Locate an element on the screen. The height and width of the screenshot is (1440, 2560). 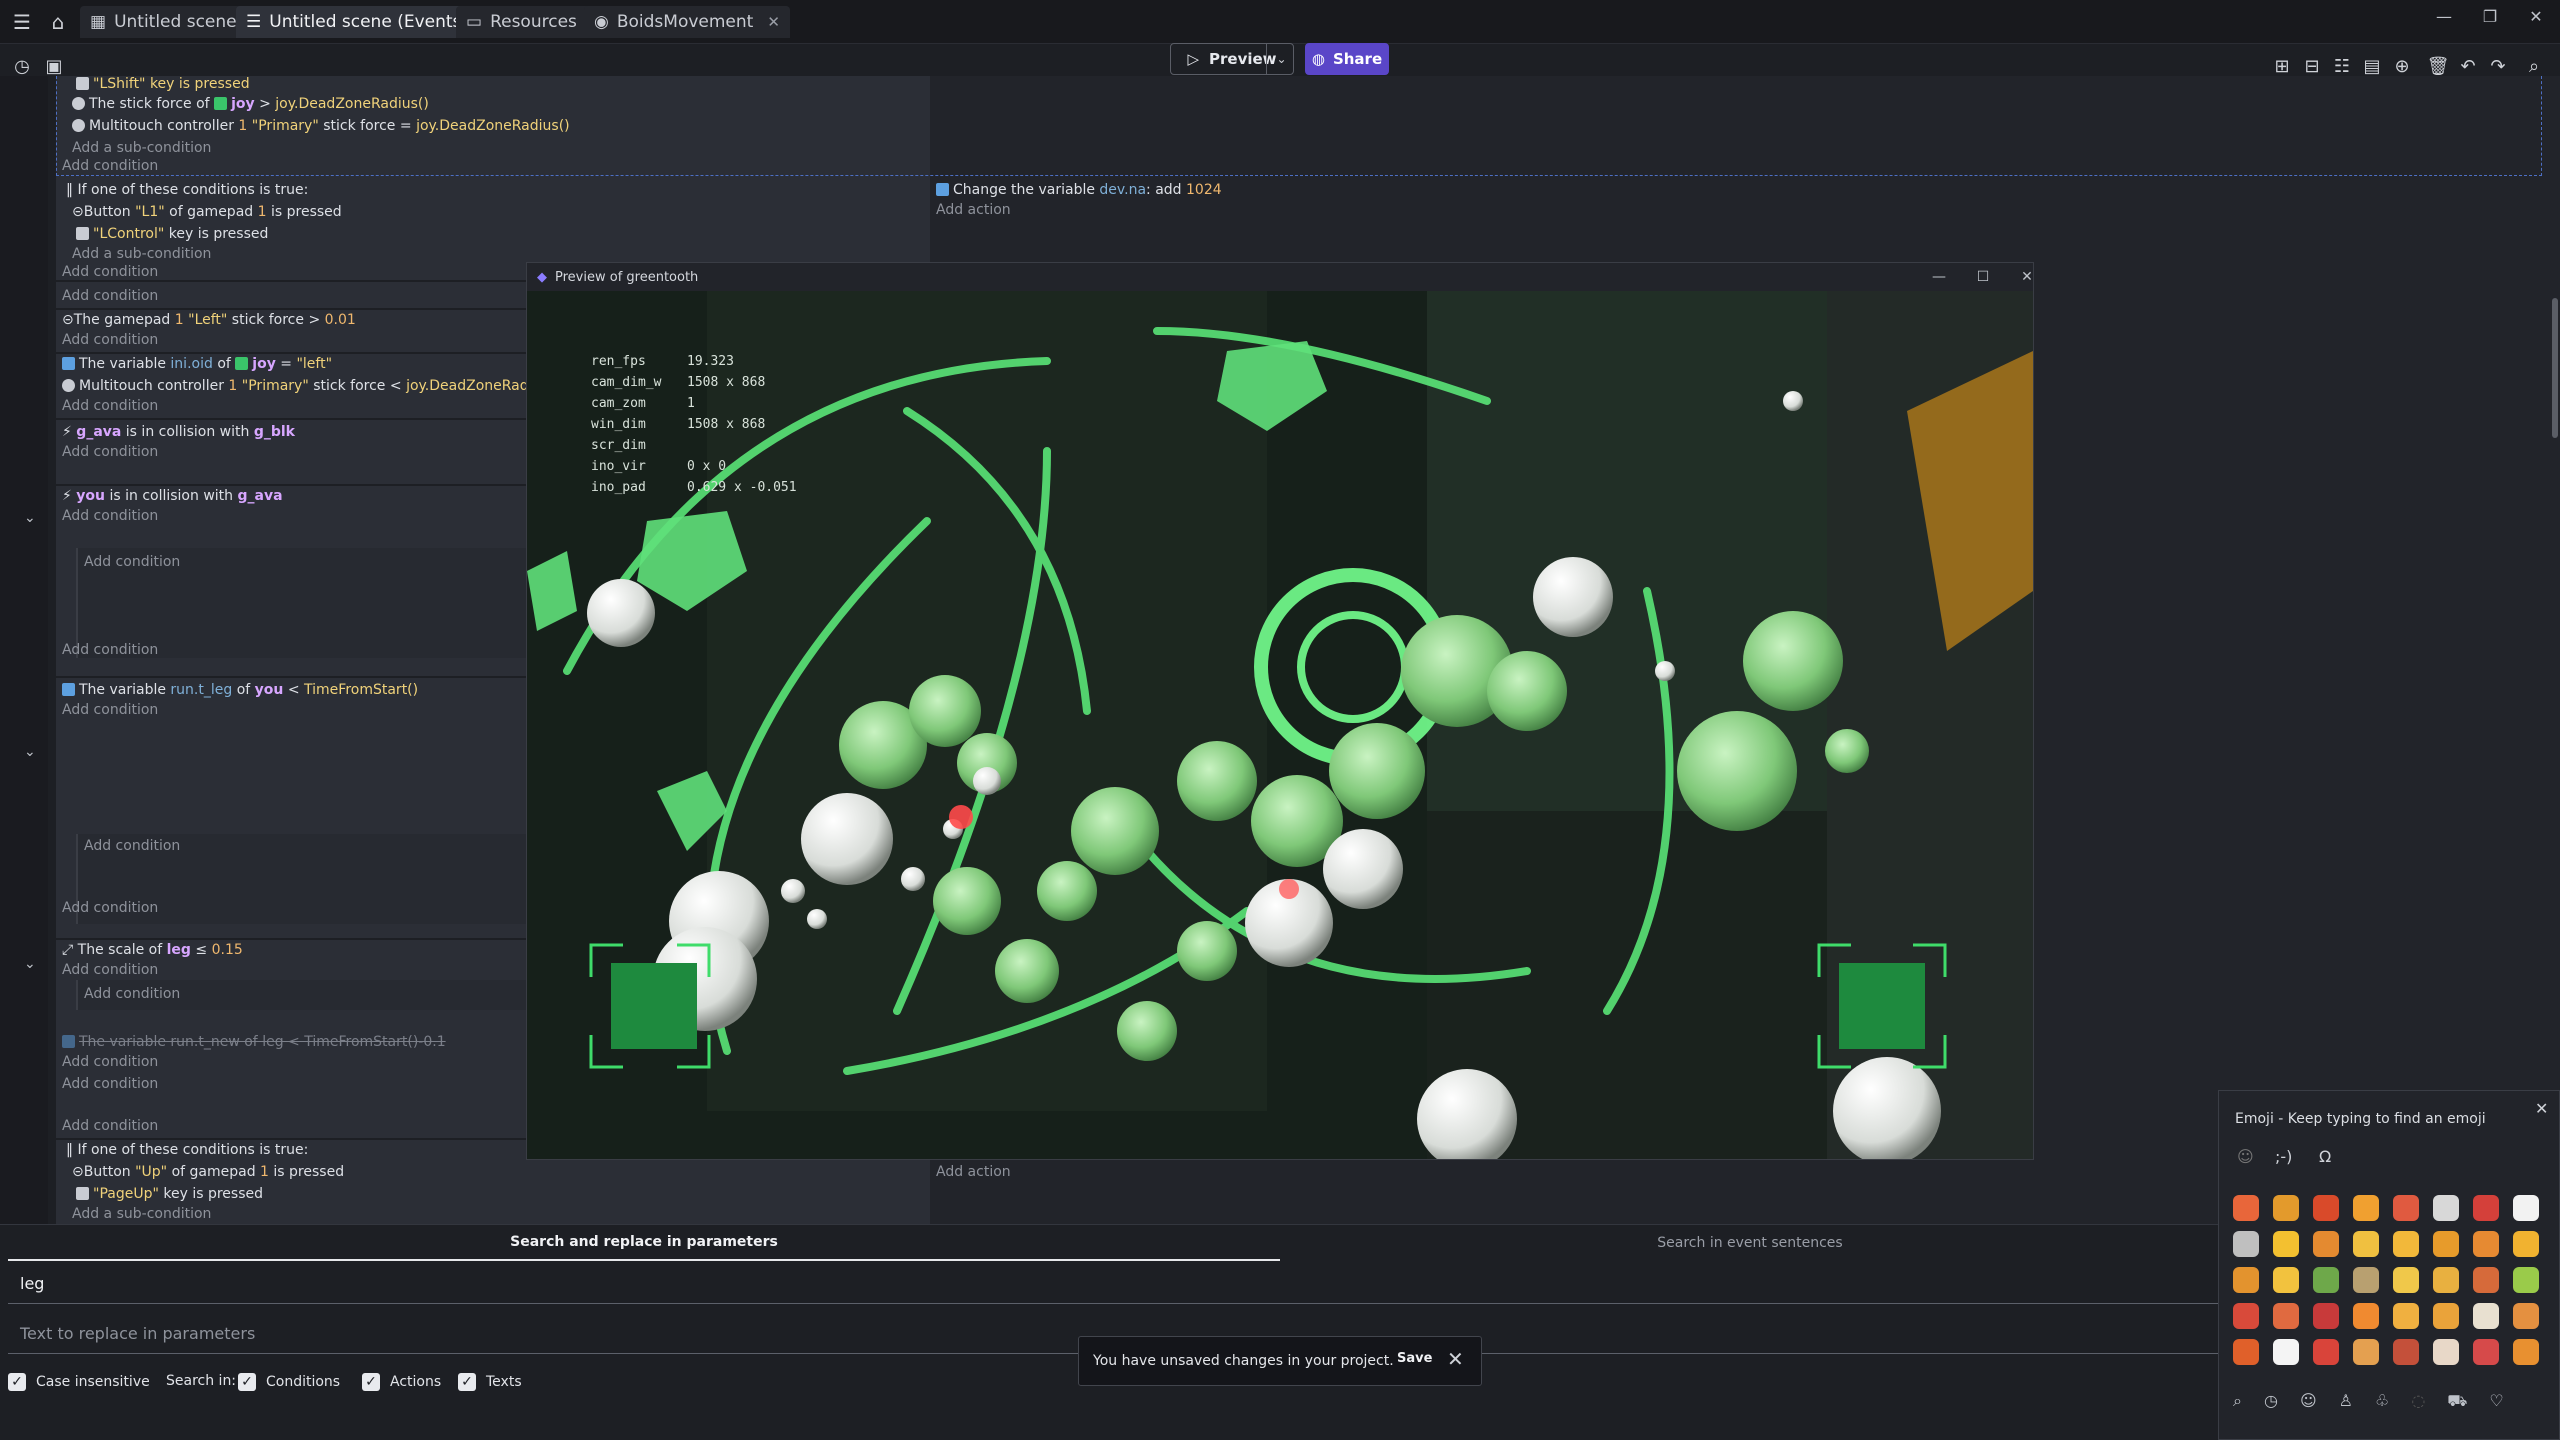
condition-lshift: "LShift" key is pressed is located at coordinates (163, 84).